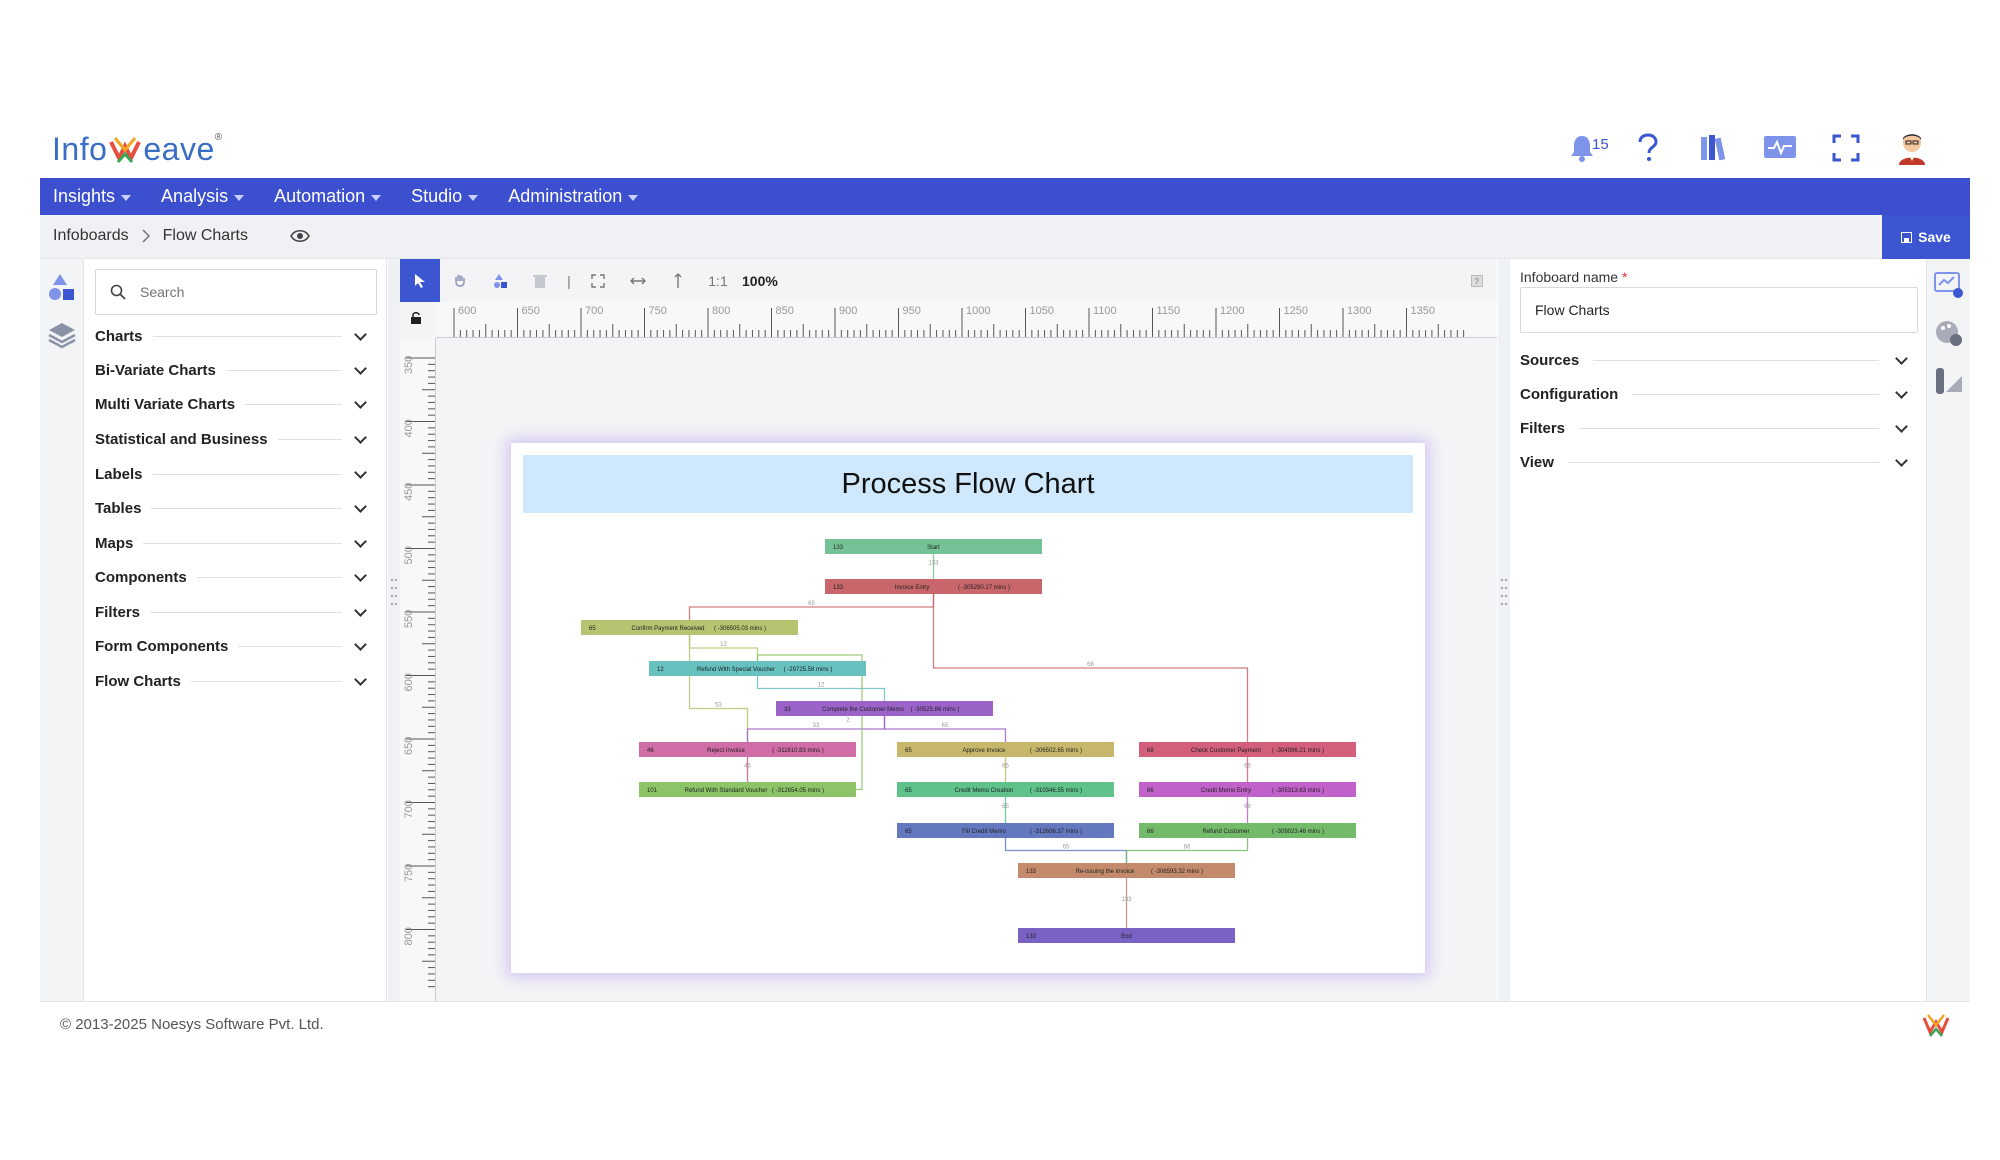  Describe the element at coordinates (394, 630) in the screenshot. I see `left-splitter` at that location.